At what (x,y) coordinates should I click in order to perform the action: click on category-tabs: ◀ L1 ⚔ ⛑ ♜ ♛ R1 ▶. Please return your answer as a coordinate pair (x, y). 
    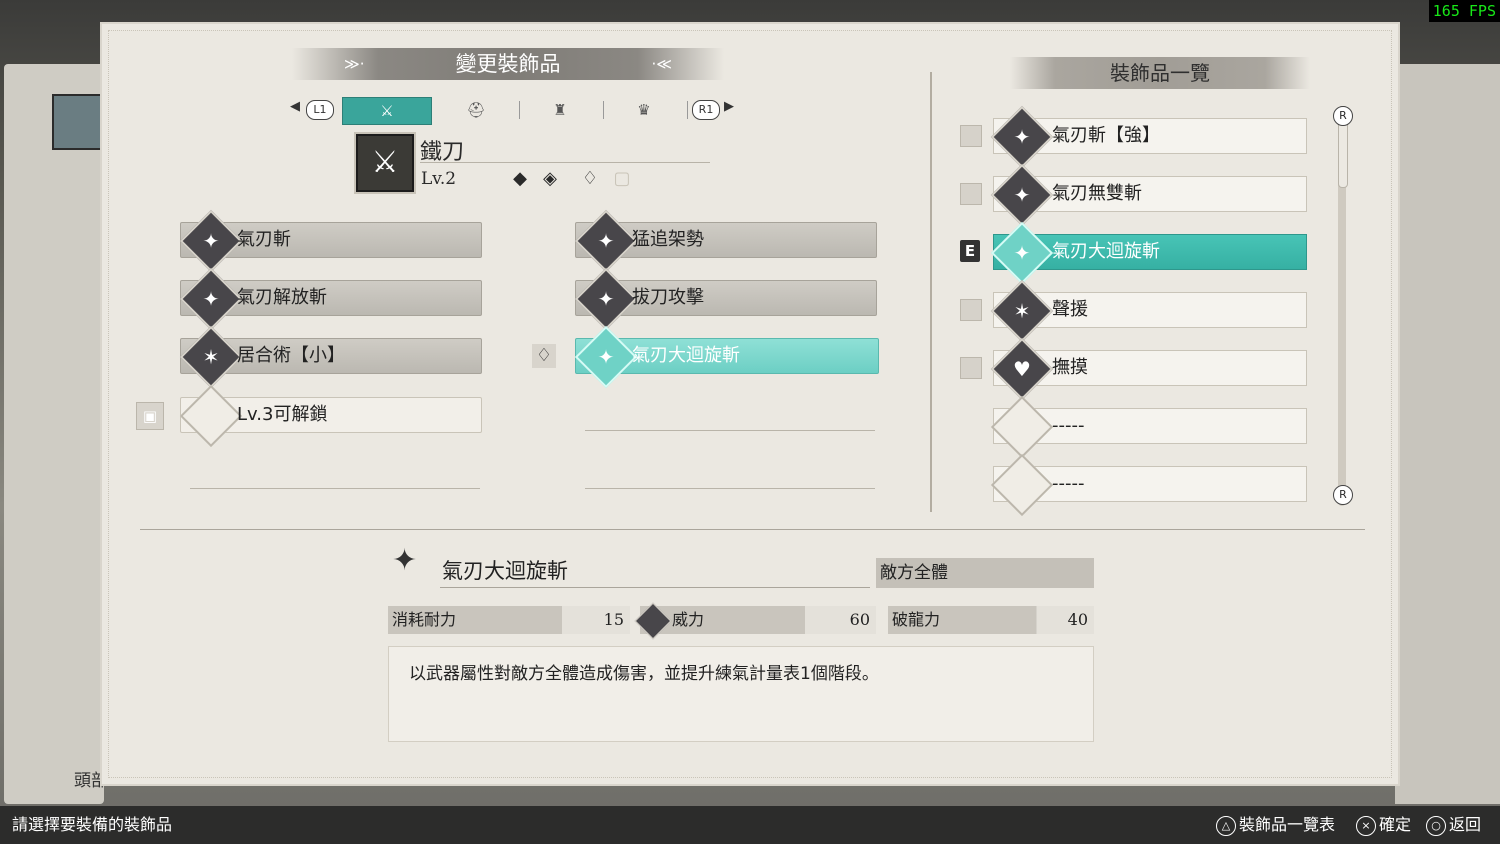
    Looking at the image, I should click on (515, 111).